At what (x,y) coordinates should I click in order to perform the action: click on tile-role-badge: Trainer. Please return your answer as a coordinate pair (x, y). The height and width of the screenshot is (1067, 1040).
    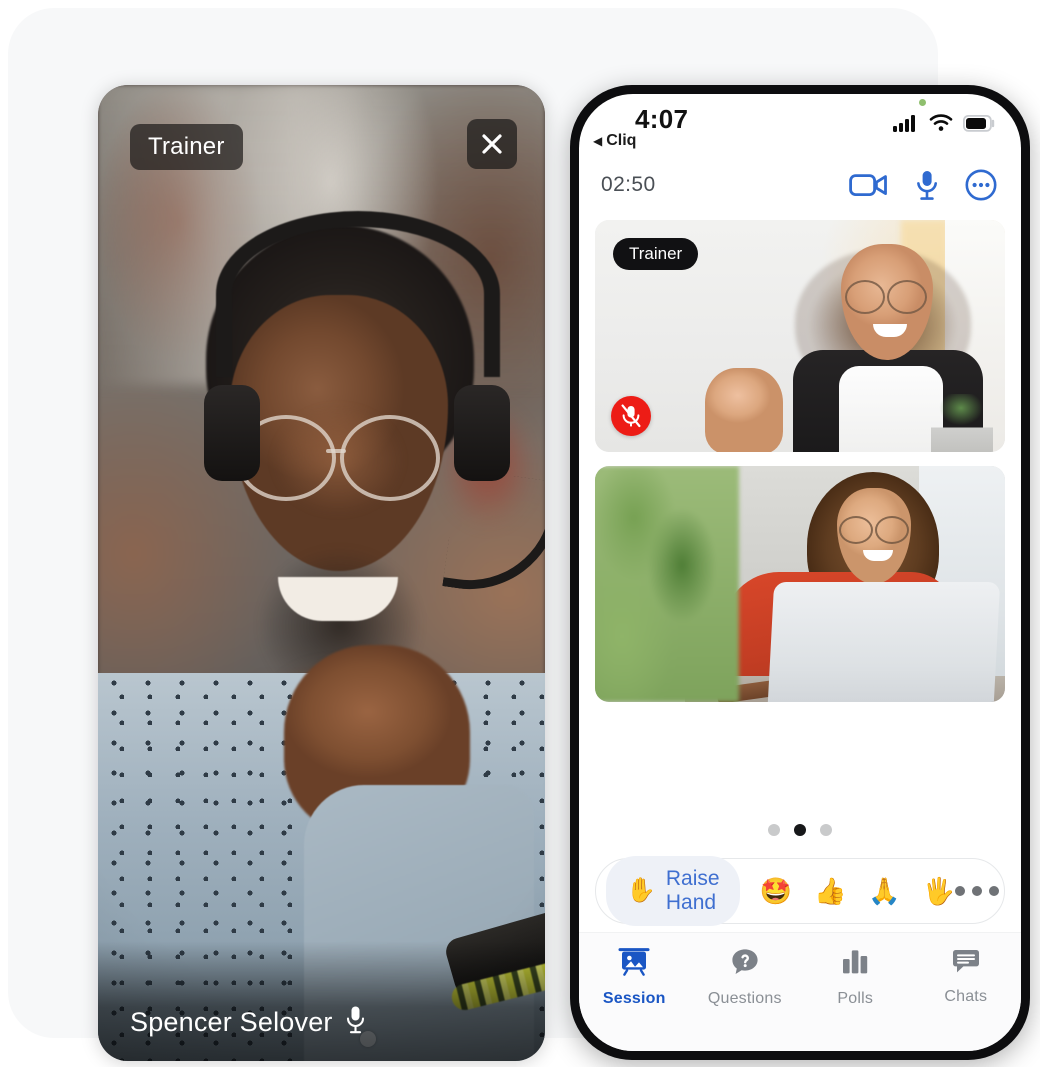
    Looking at the image, I should click on (656, 254).